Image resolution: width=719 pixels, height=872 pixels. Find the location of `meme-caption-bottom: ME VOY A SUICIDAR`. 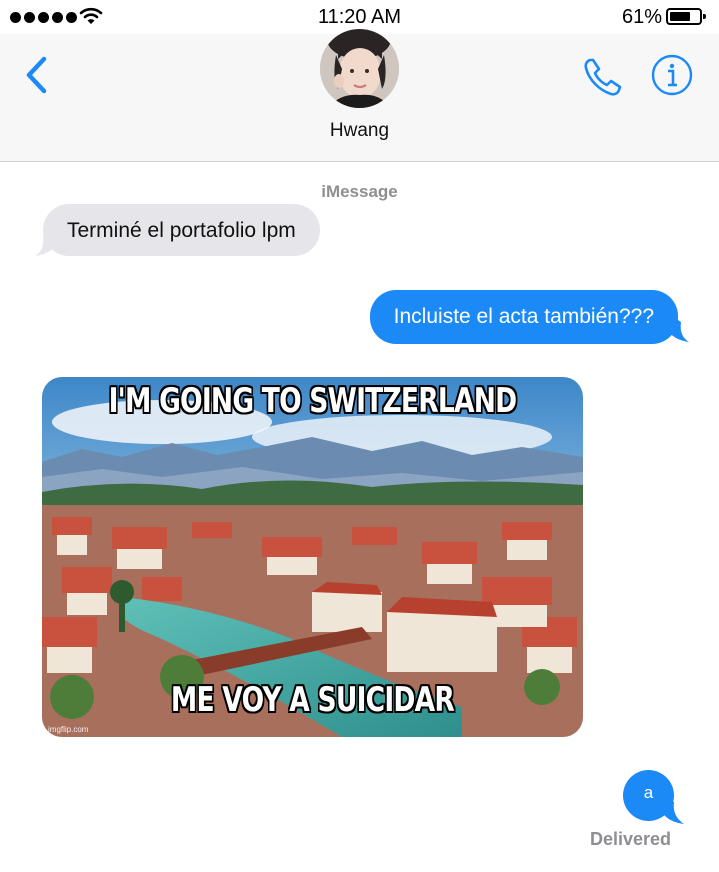

meme-caption-bottom: ME VOY A SUICIDAR is located at coordinates (312, 700).